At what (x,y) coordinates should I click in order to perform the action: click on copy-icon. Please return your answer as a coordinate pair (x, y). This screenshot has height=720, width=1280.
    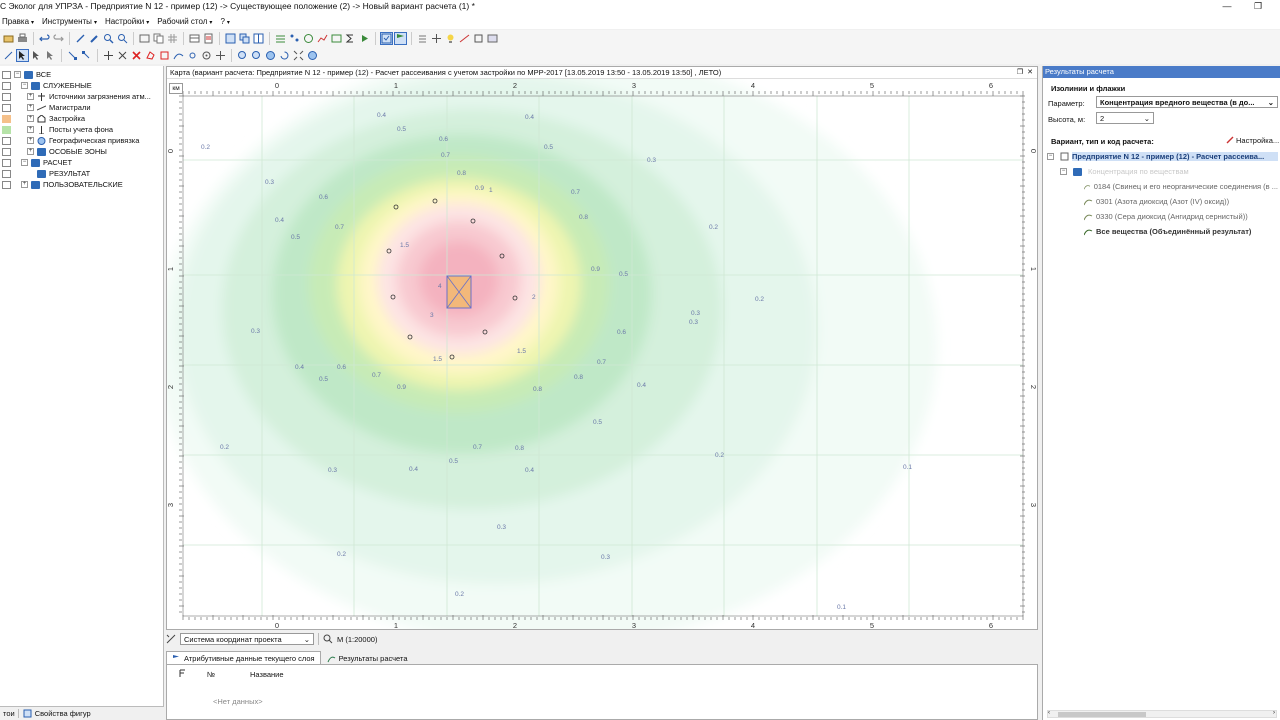
    Looking at the image, I should click on (158, 38).